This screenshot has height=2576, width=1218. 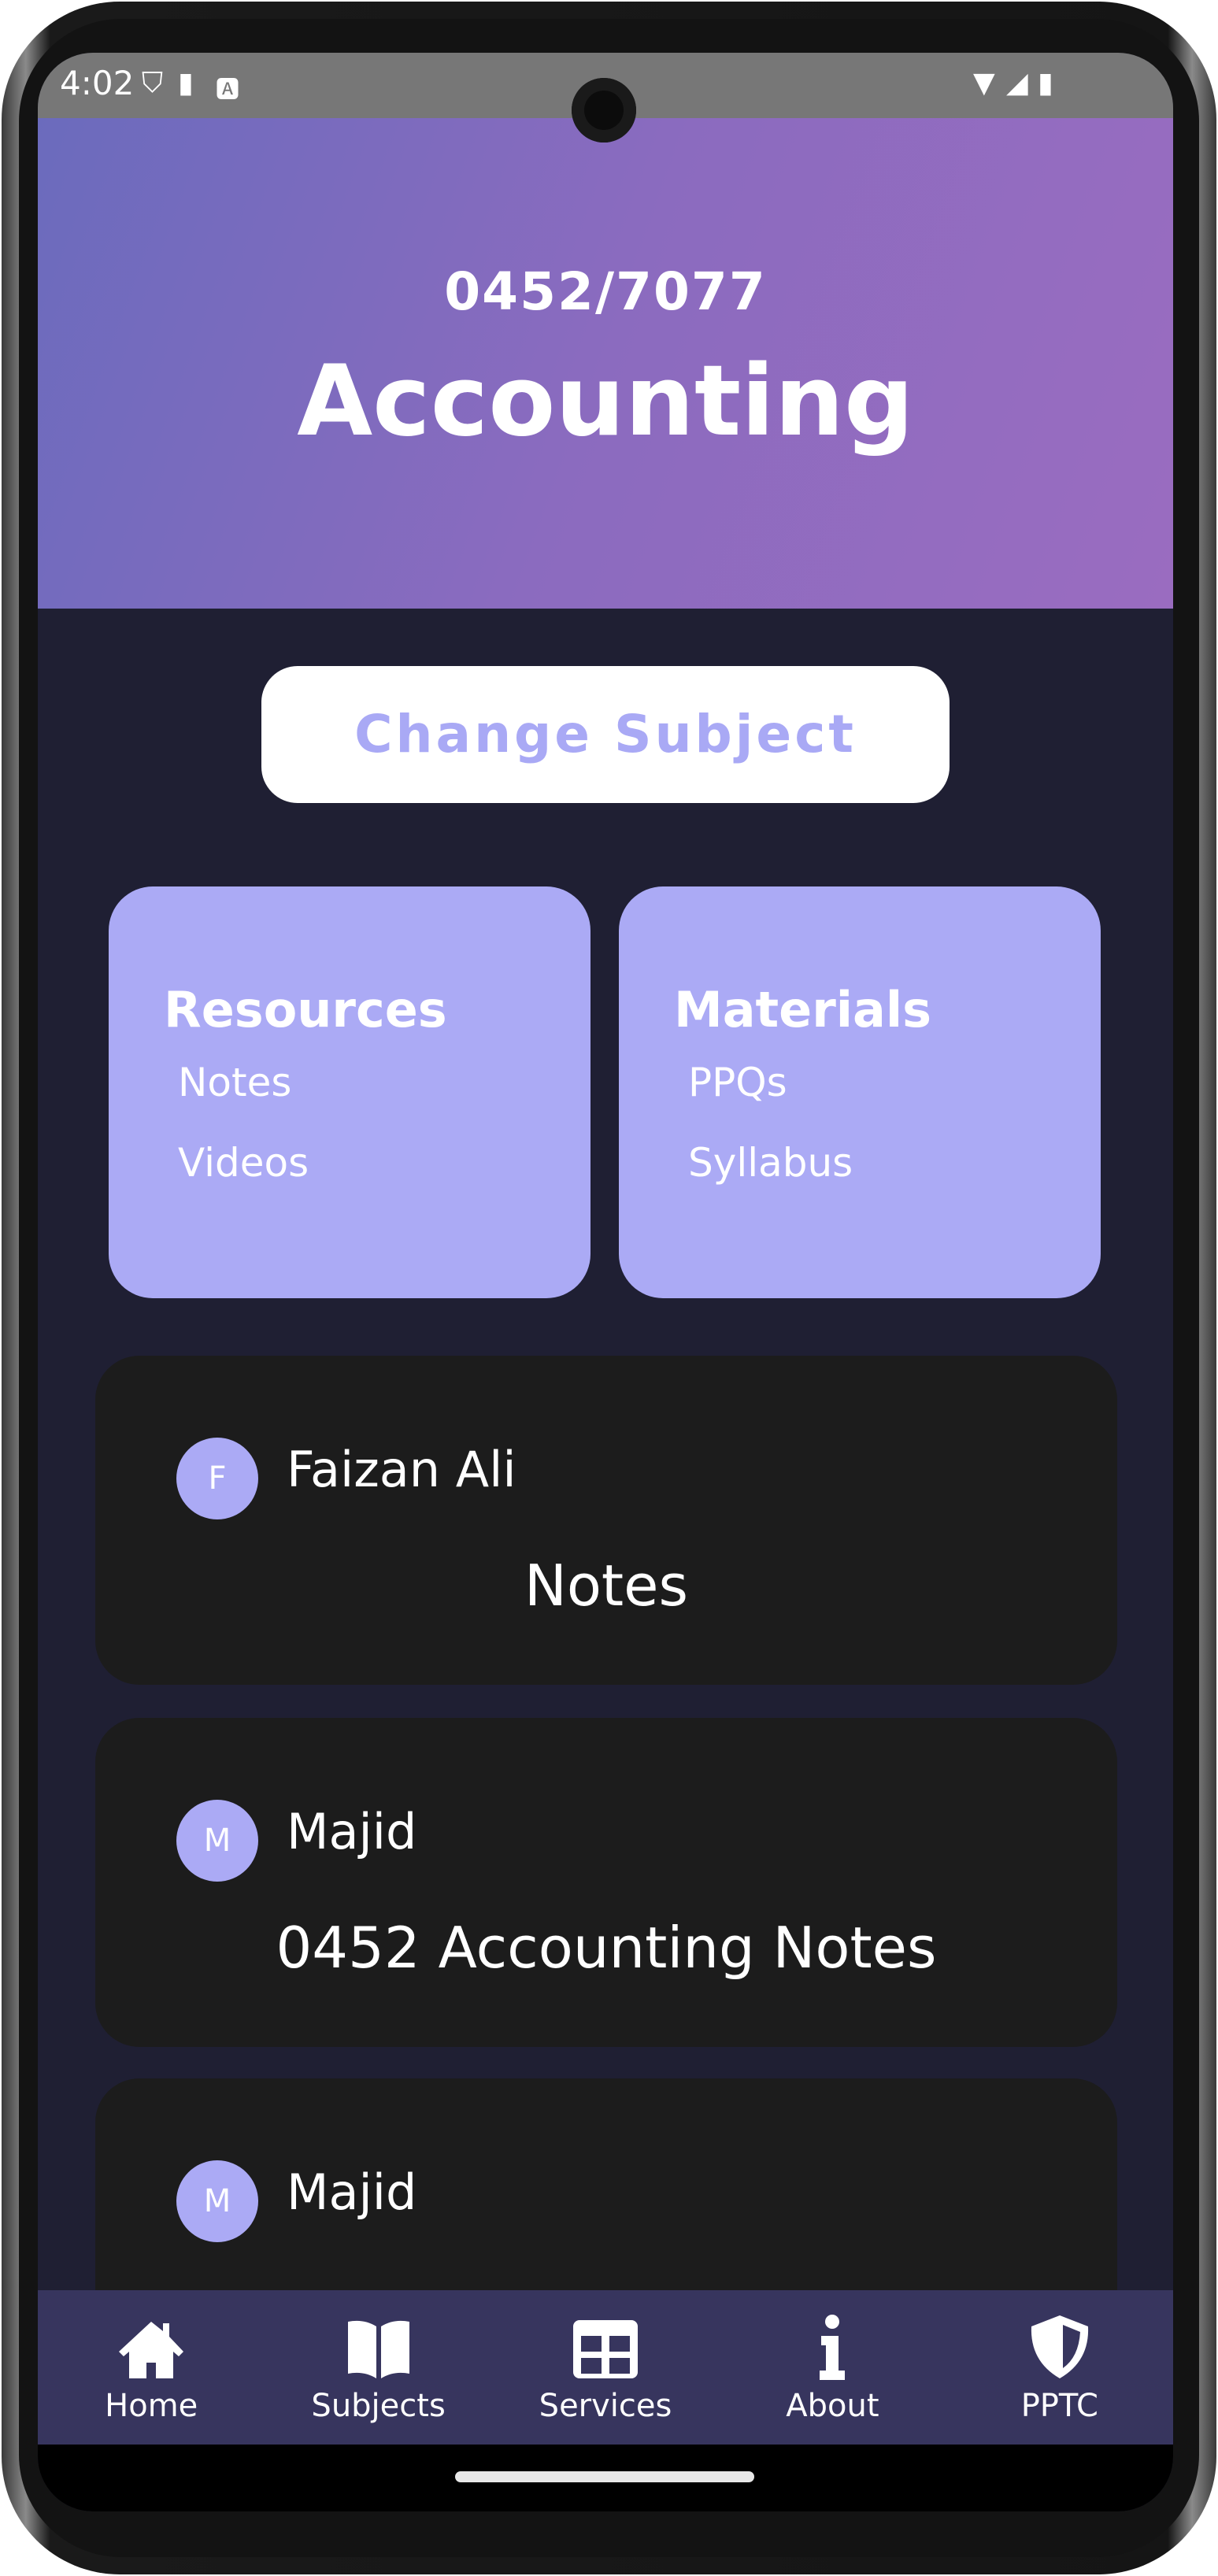 I want to click on info-icon, so click(x=833, y=2347).